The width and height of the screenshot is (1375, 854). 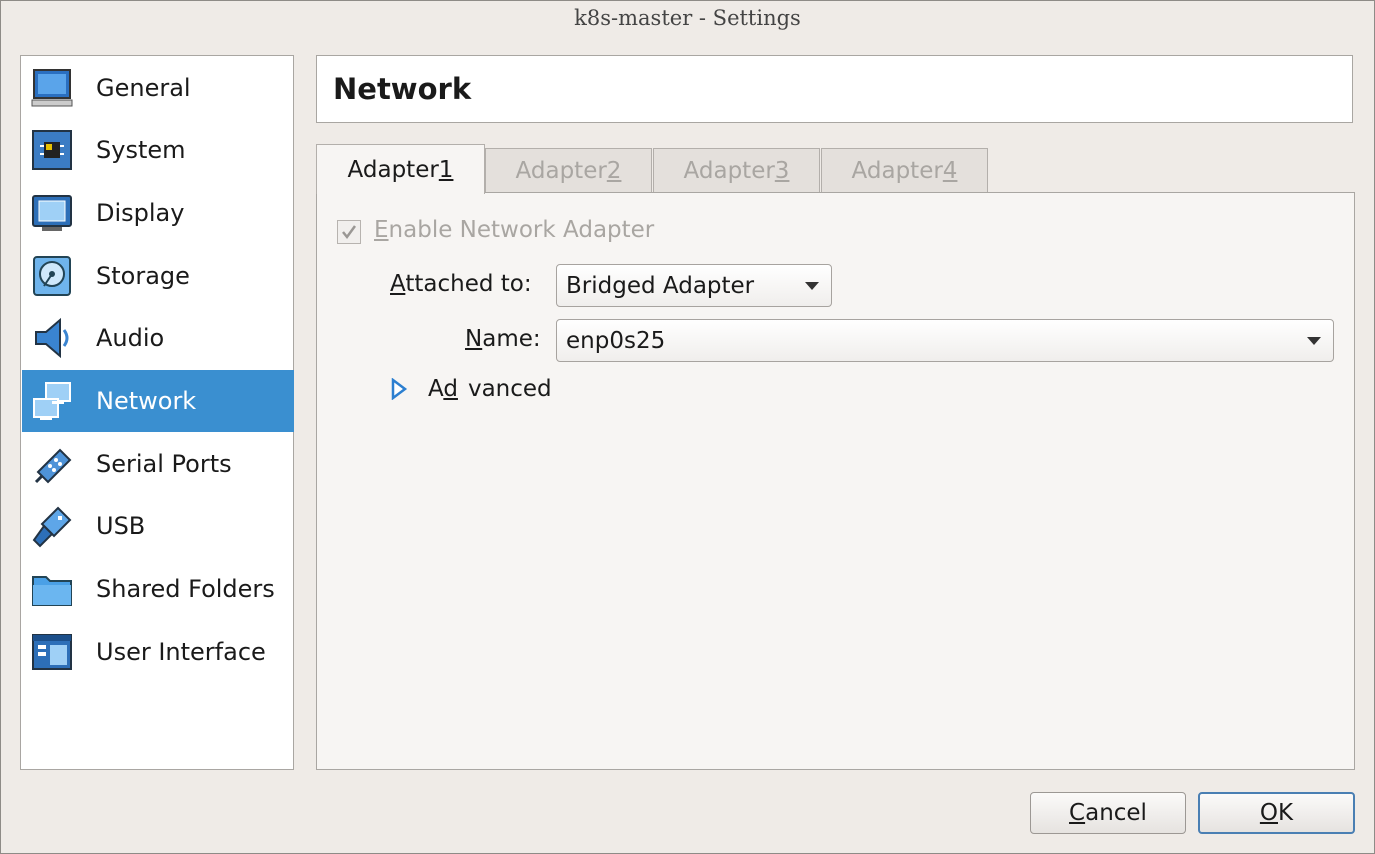 I want to click on disk-icon, so click(x=52, y=276).